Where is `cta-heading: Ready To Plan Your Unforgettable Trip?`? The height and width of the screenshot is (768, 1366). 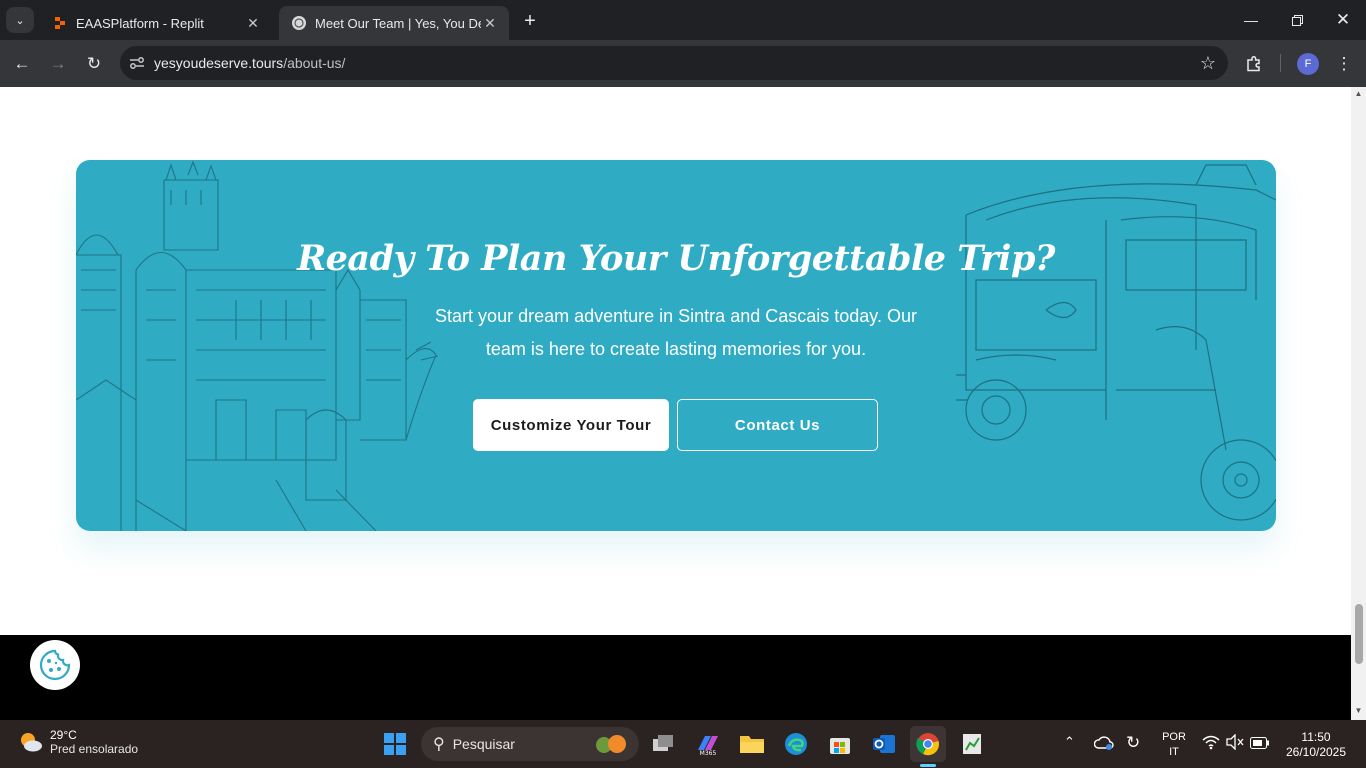
cta-heading: Ready To Plan Your Unforgettable Trip? is located at coordinates (676, 258).